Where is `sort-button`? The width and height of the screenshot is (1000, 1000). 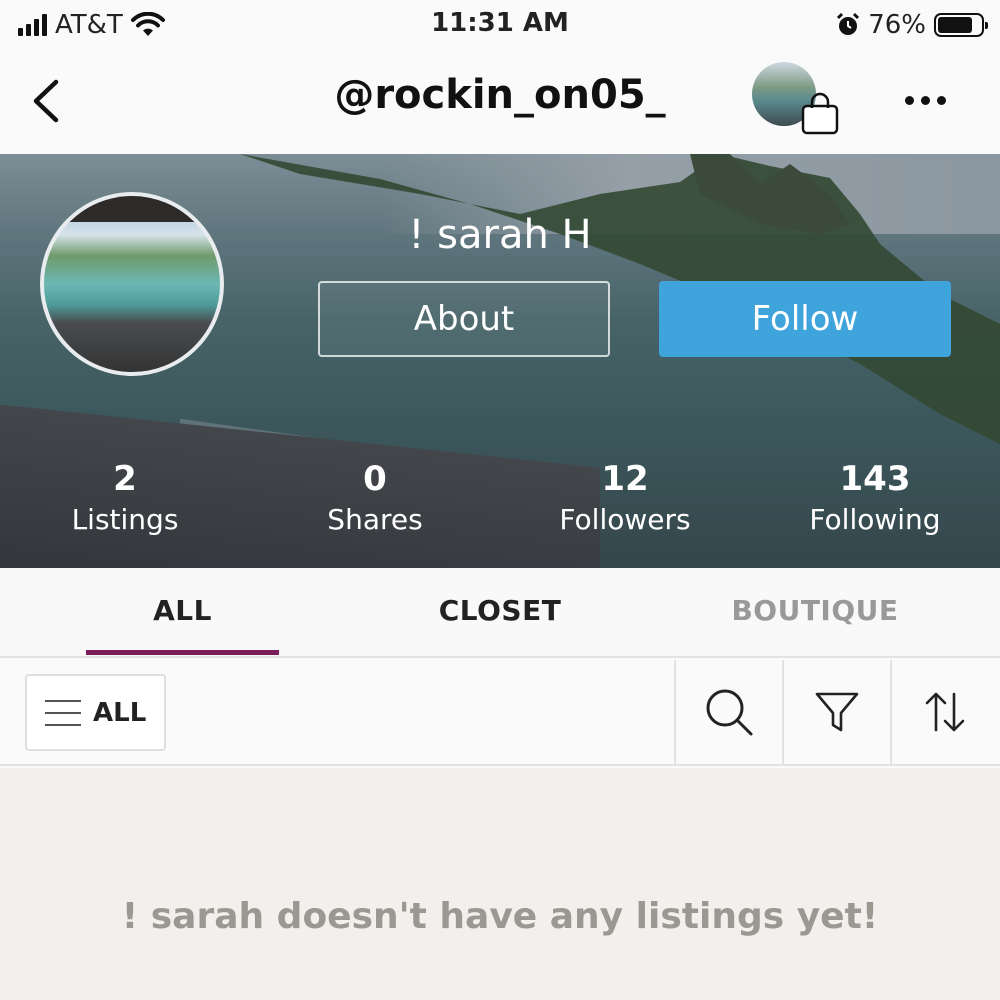
sort-button is located at coordinates (944, 712).